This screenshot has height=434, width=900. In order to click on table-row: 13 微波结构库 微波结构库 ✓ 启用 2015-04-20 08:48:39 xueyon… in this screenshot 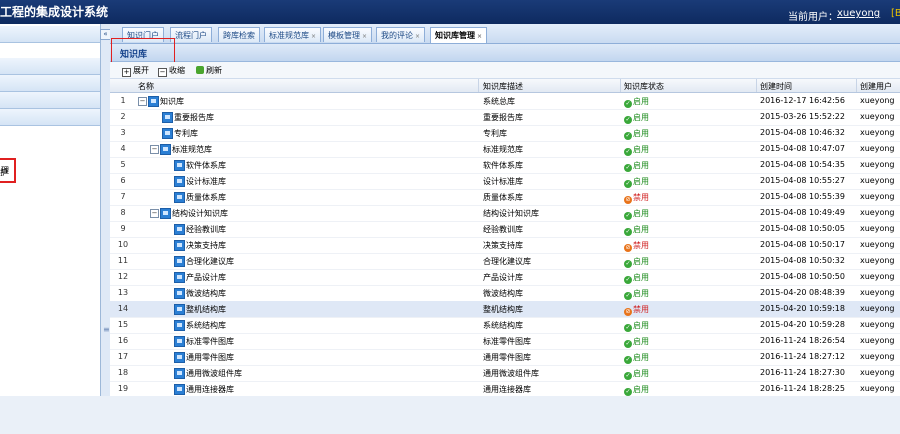, I will do `click(505, 293)`.